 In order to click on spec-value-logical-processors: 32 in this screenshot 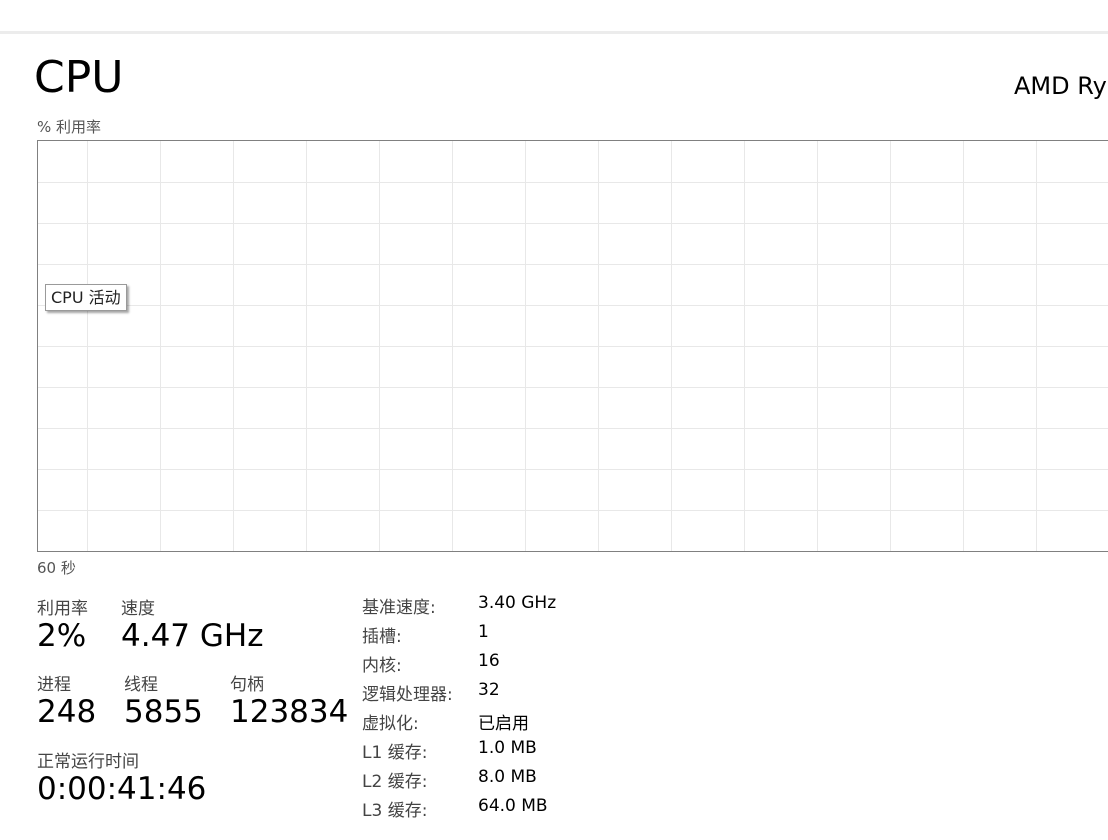, I will do `click(489, 690)`.